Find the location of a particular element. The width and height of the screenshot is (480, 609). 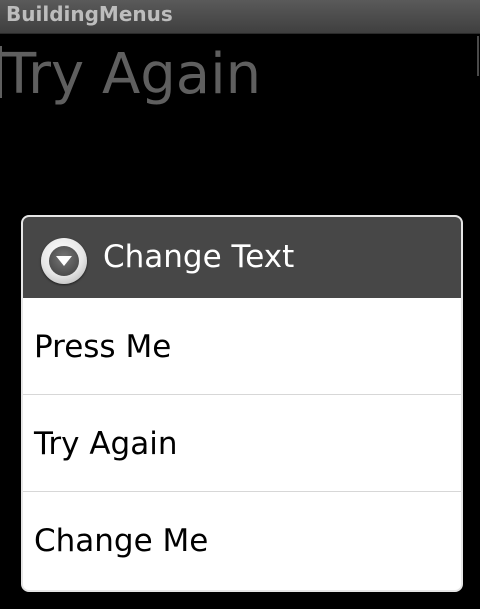

context-menu-header: Change Text is located at coordinates (242, 257).